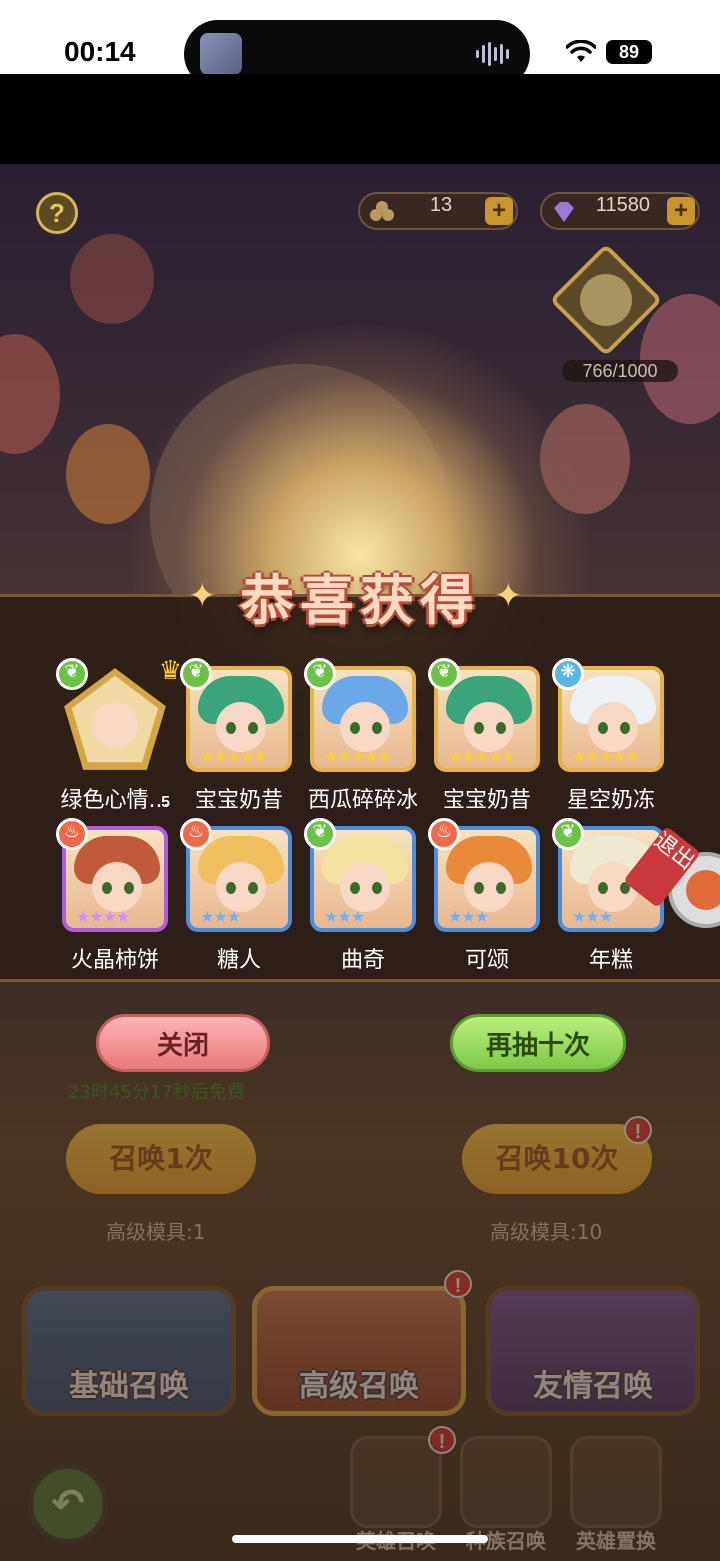 The height and width of the screenshot is (1561, 720). Describe the element at coordinates (156, 1232) in the screenshot. I see `summon-once-cost: 高级模具:1` at that location.